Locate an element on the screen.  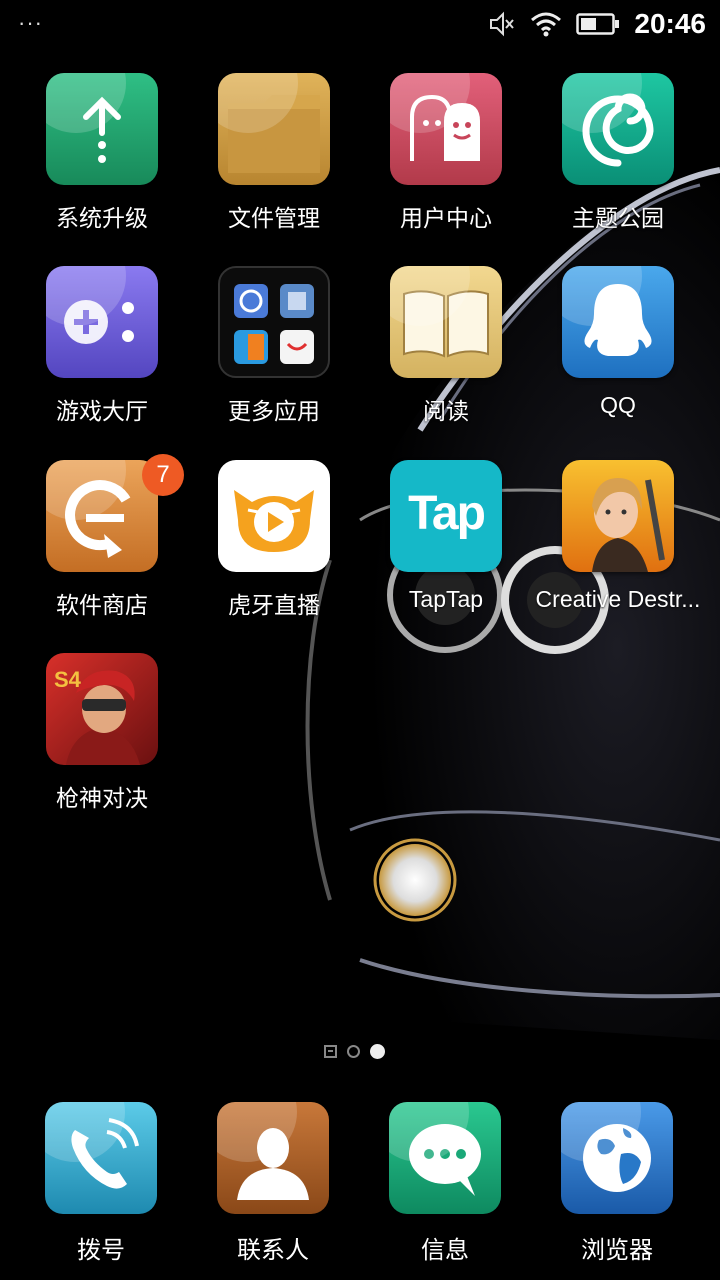
app-label: 更多应用 is located at coordinates (274, 411).